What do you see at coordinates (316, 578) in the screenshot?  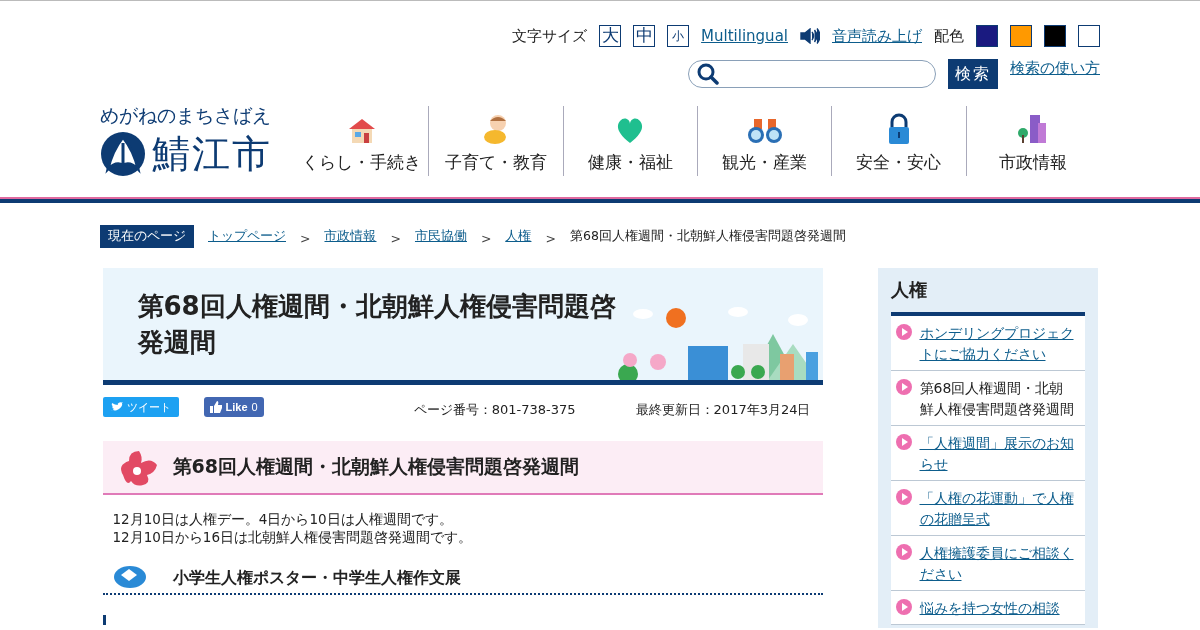 I see `subheading: 小学生人権ポスター・中学生人権作文展` at bounding box center [316, 578].